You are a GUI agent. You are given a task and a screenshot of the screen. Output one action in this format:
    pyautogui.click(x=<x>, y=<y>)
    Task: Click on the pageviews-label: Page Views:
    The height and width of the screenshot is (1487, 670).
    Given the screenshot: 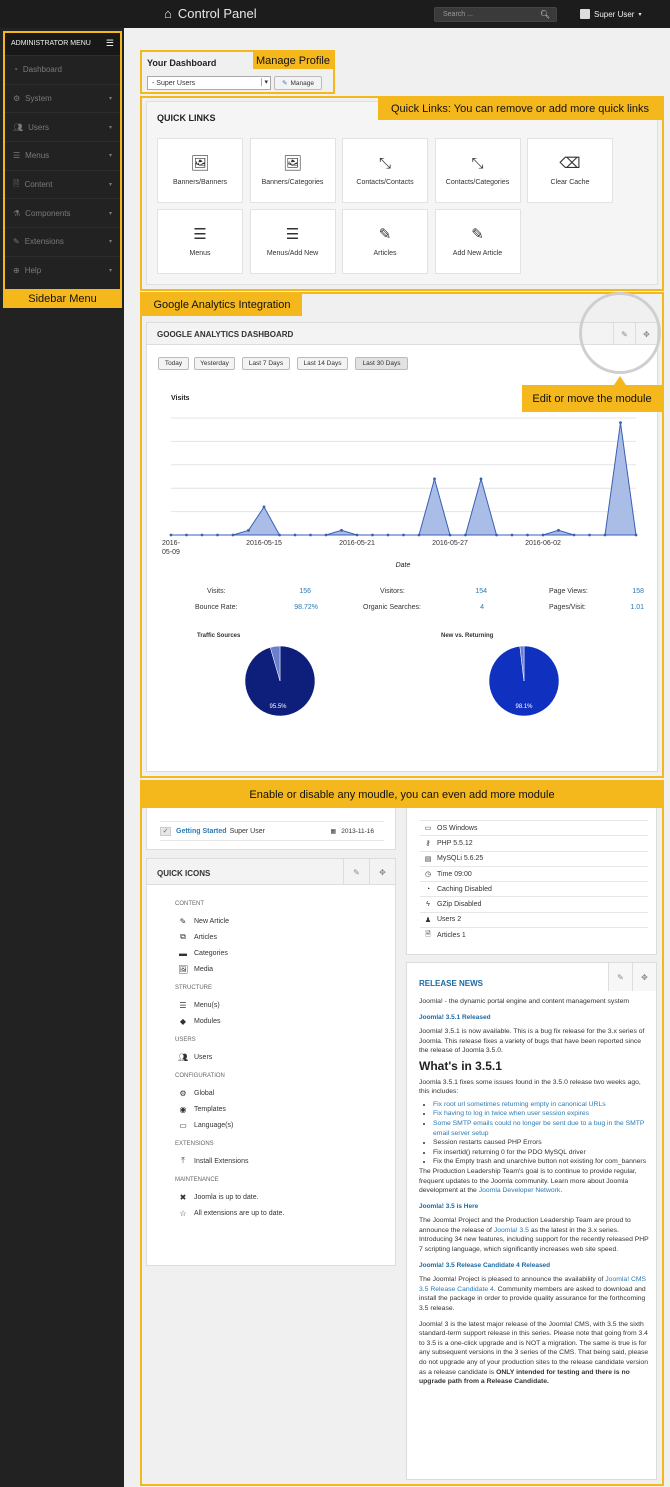 What is the action you would take?
    pyautogui.click(x=568, y=591)
    